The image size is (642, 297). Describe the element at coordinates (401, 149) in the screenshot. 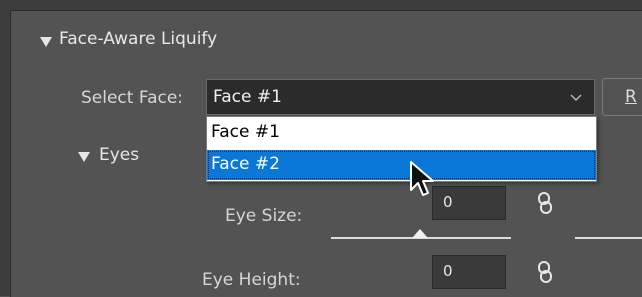

I see `face-dropdown-list: Face #1 Face #2` at that location.